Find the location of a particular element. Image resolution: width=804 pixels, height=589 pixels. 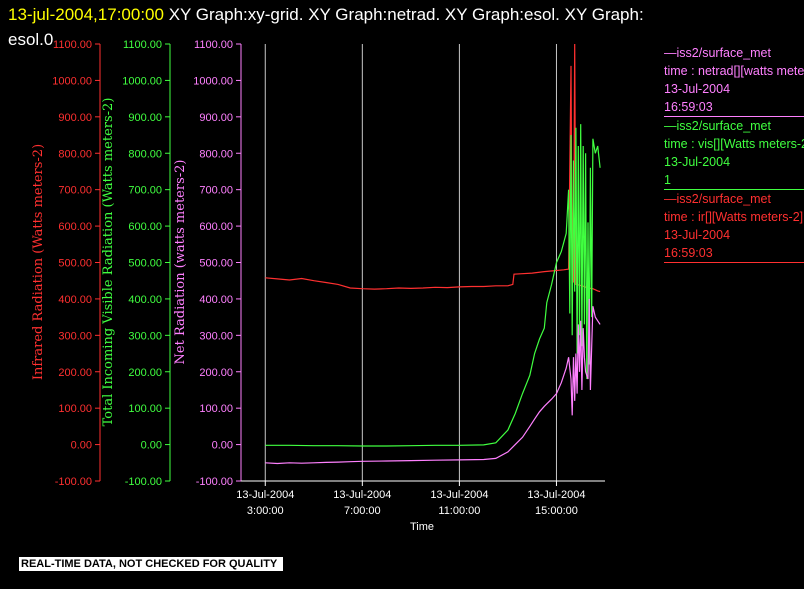

x-tick-label-time: 7:00:00 is located at coordinates (362, 511).